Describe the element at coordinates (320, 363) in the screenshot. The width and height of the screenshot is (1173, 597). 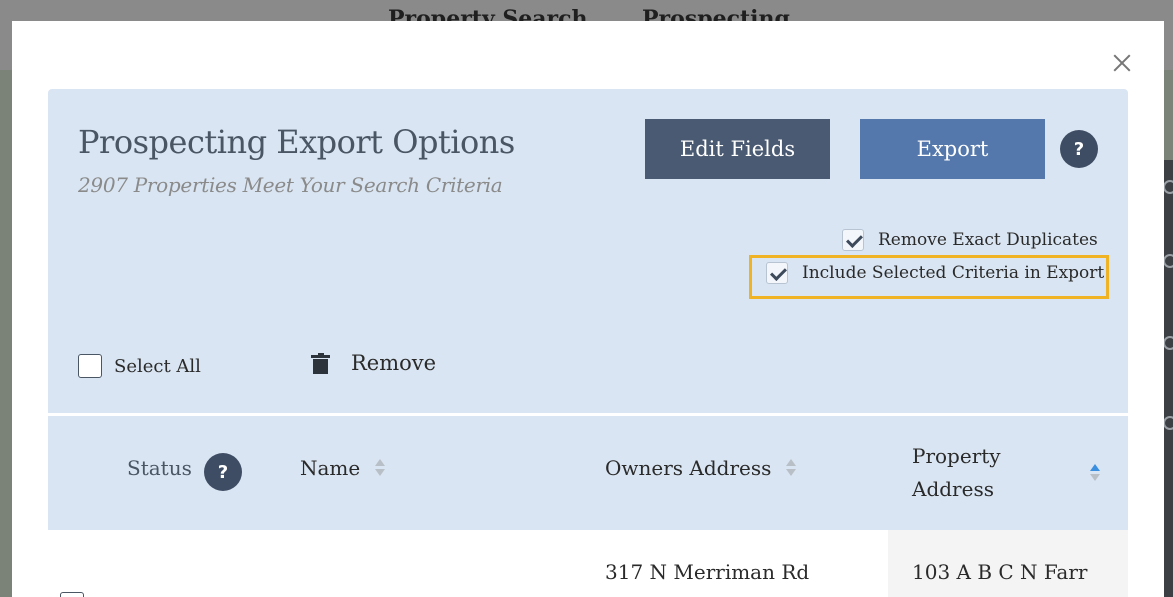
I see `trash-icon` at that location.